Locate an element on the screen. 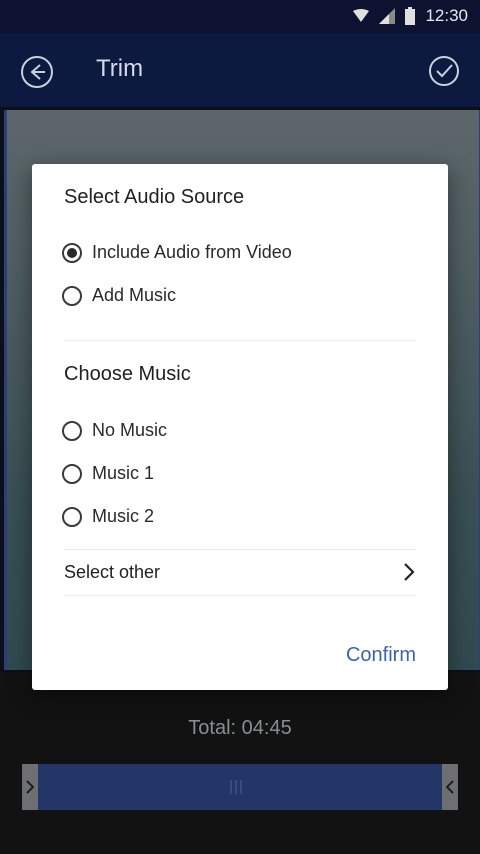 This screenshot has width=480, height=854. trim-start-handle is located at coordinates (30, 787).